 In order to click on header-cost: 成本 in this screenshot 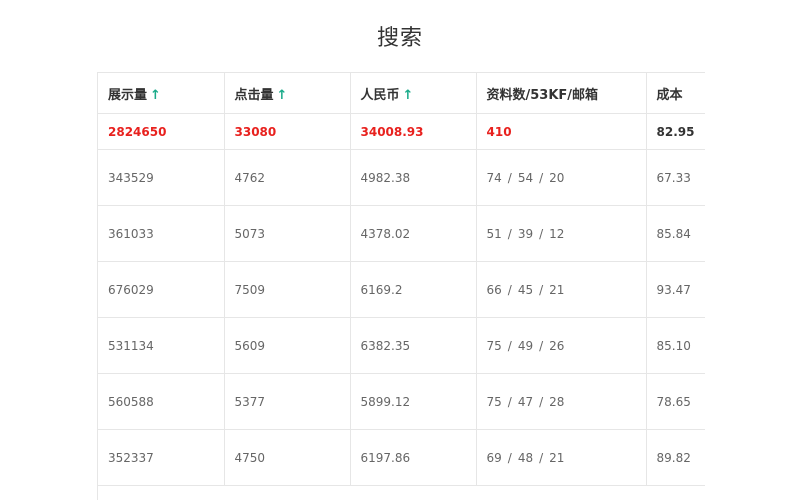, I will do `click(675, 93)`.